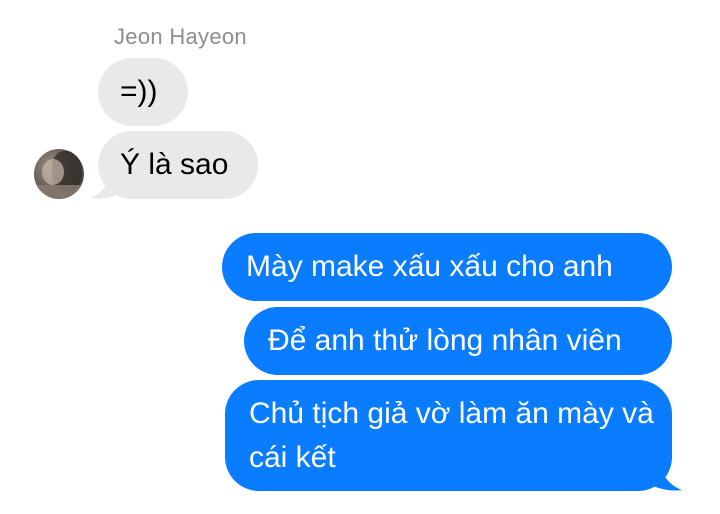 The image size is (720, 514). What do you see at coordinates (180, 36) in the screenshot?
I see `sender-name: Jeon Hayeon` at bounding box center [180, 36].